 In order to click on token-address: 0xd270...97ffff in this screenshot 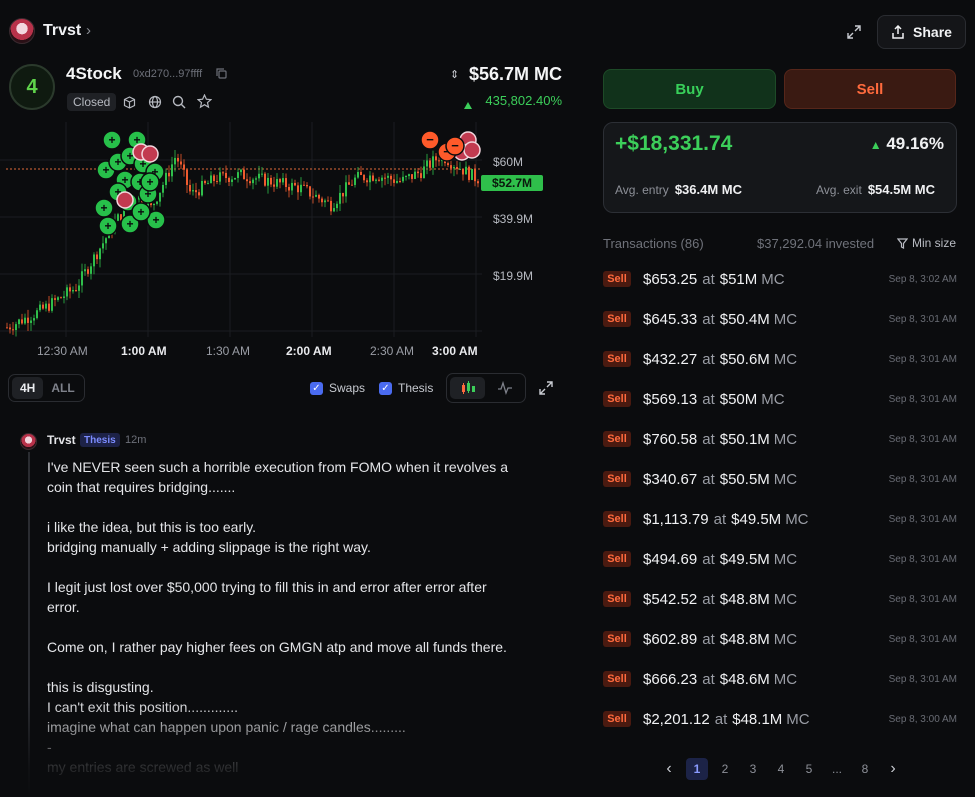, I will do `click(167, 74)`.